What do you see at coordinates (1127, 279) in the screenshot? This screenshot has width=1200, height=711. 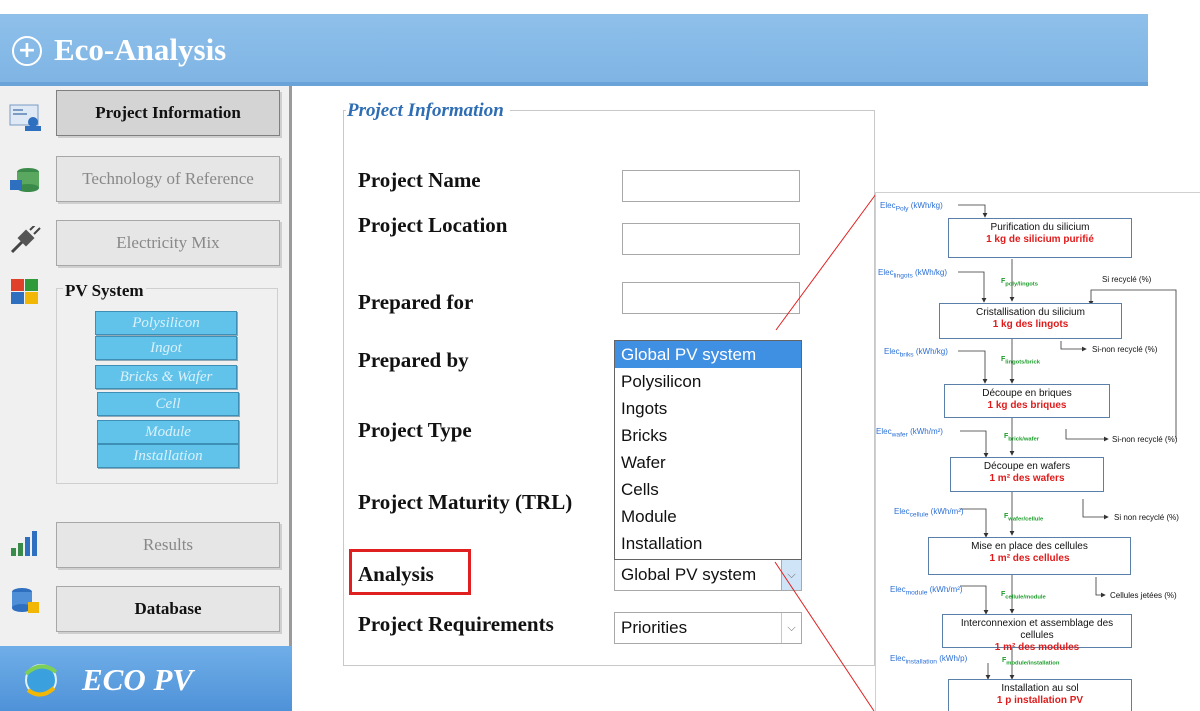 I see `side-label-si-recycle: Si recyclé (%)` at bounding box center [1127, 279].